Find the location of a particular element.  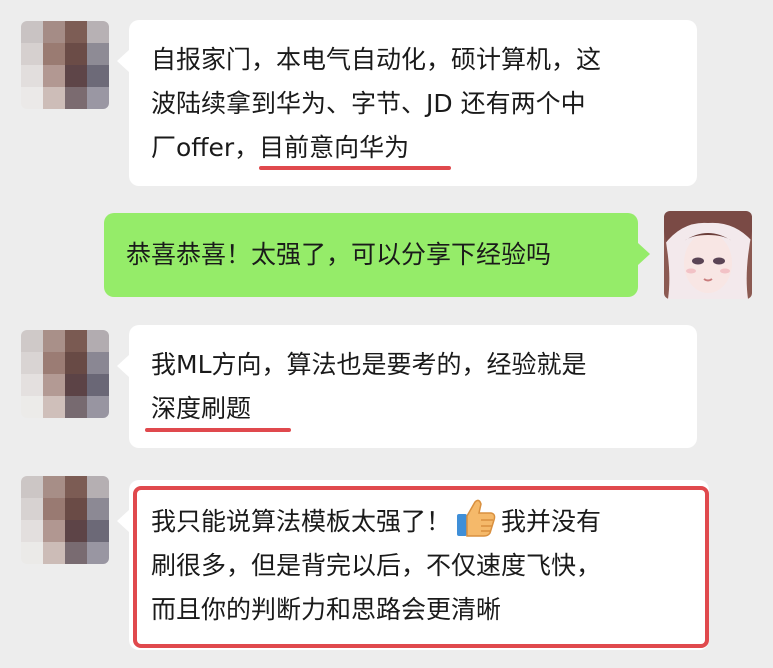

message-text: 恭喜恭喜！太强了，可以分享下经验吗 is located at coordinates (339, 254).